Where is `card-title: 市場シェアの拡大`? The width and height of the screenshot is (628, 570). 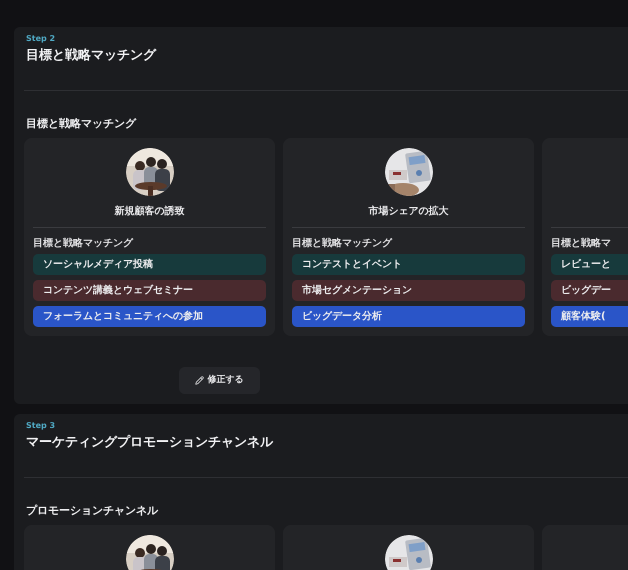 card-title: 市場シェアの拡大 is located at coordinates (409, 211).